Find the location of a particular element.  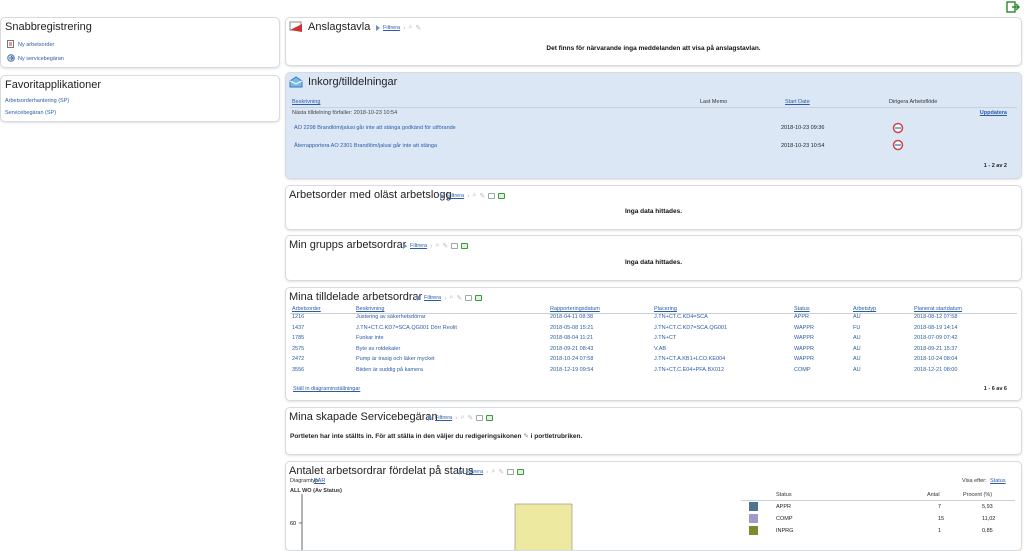

group-workorders-filter-link: Filtrera is located at coordinates (418, 246).